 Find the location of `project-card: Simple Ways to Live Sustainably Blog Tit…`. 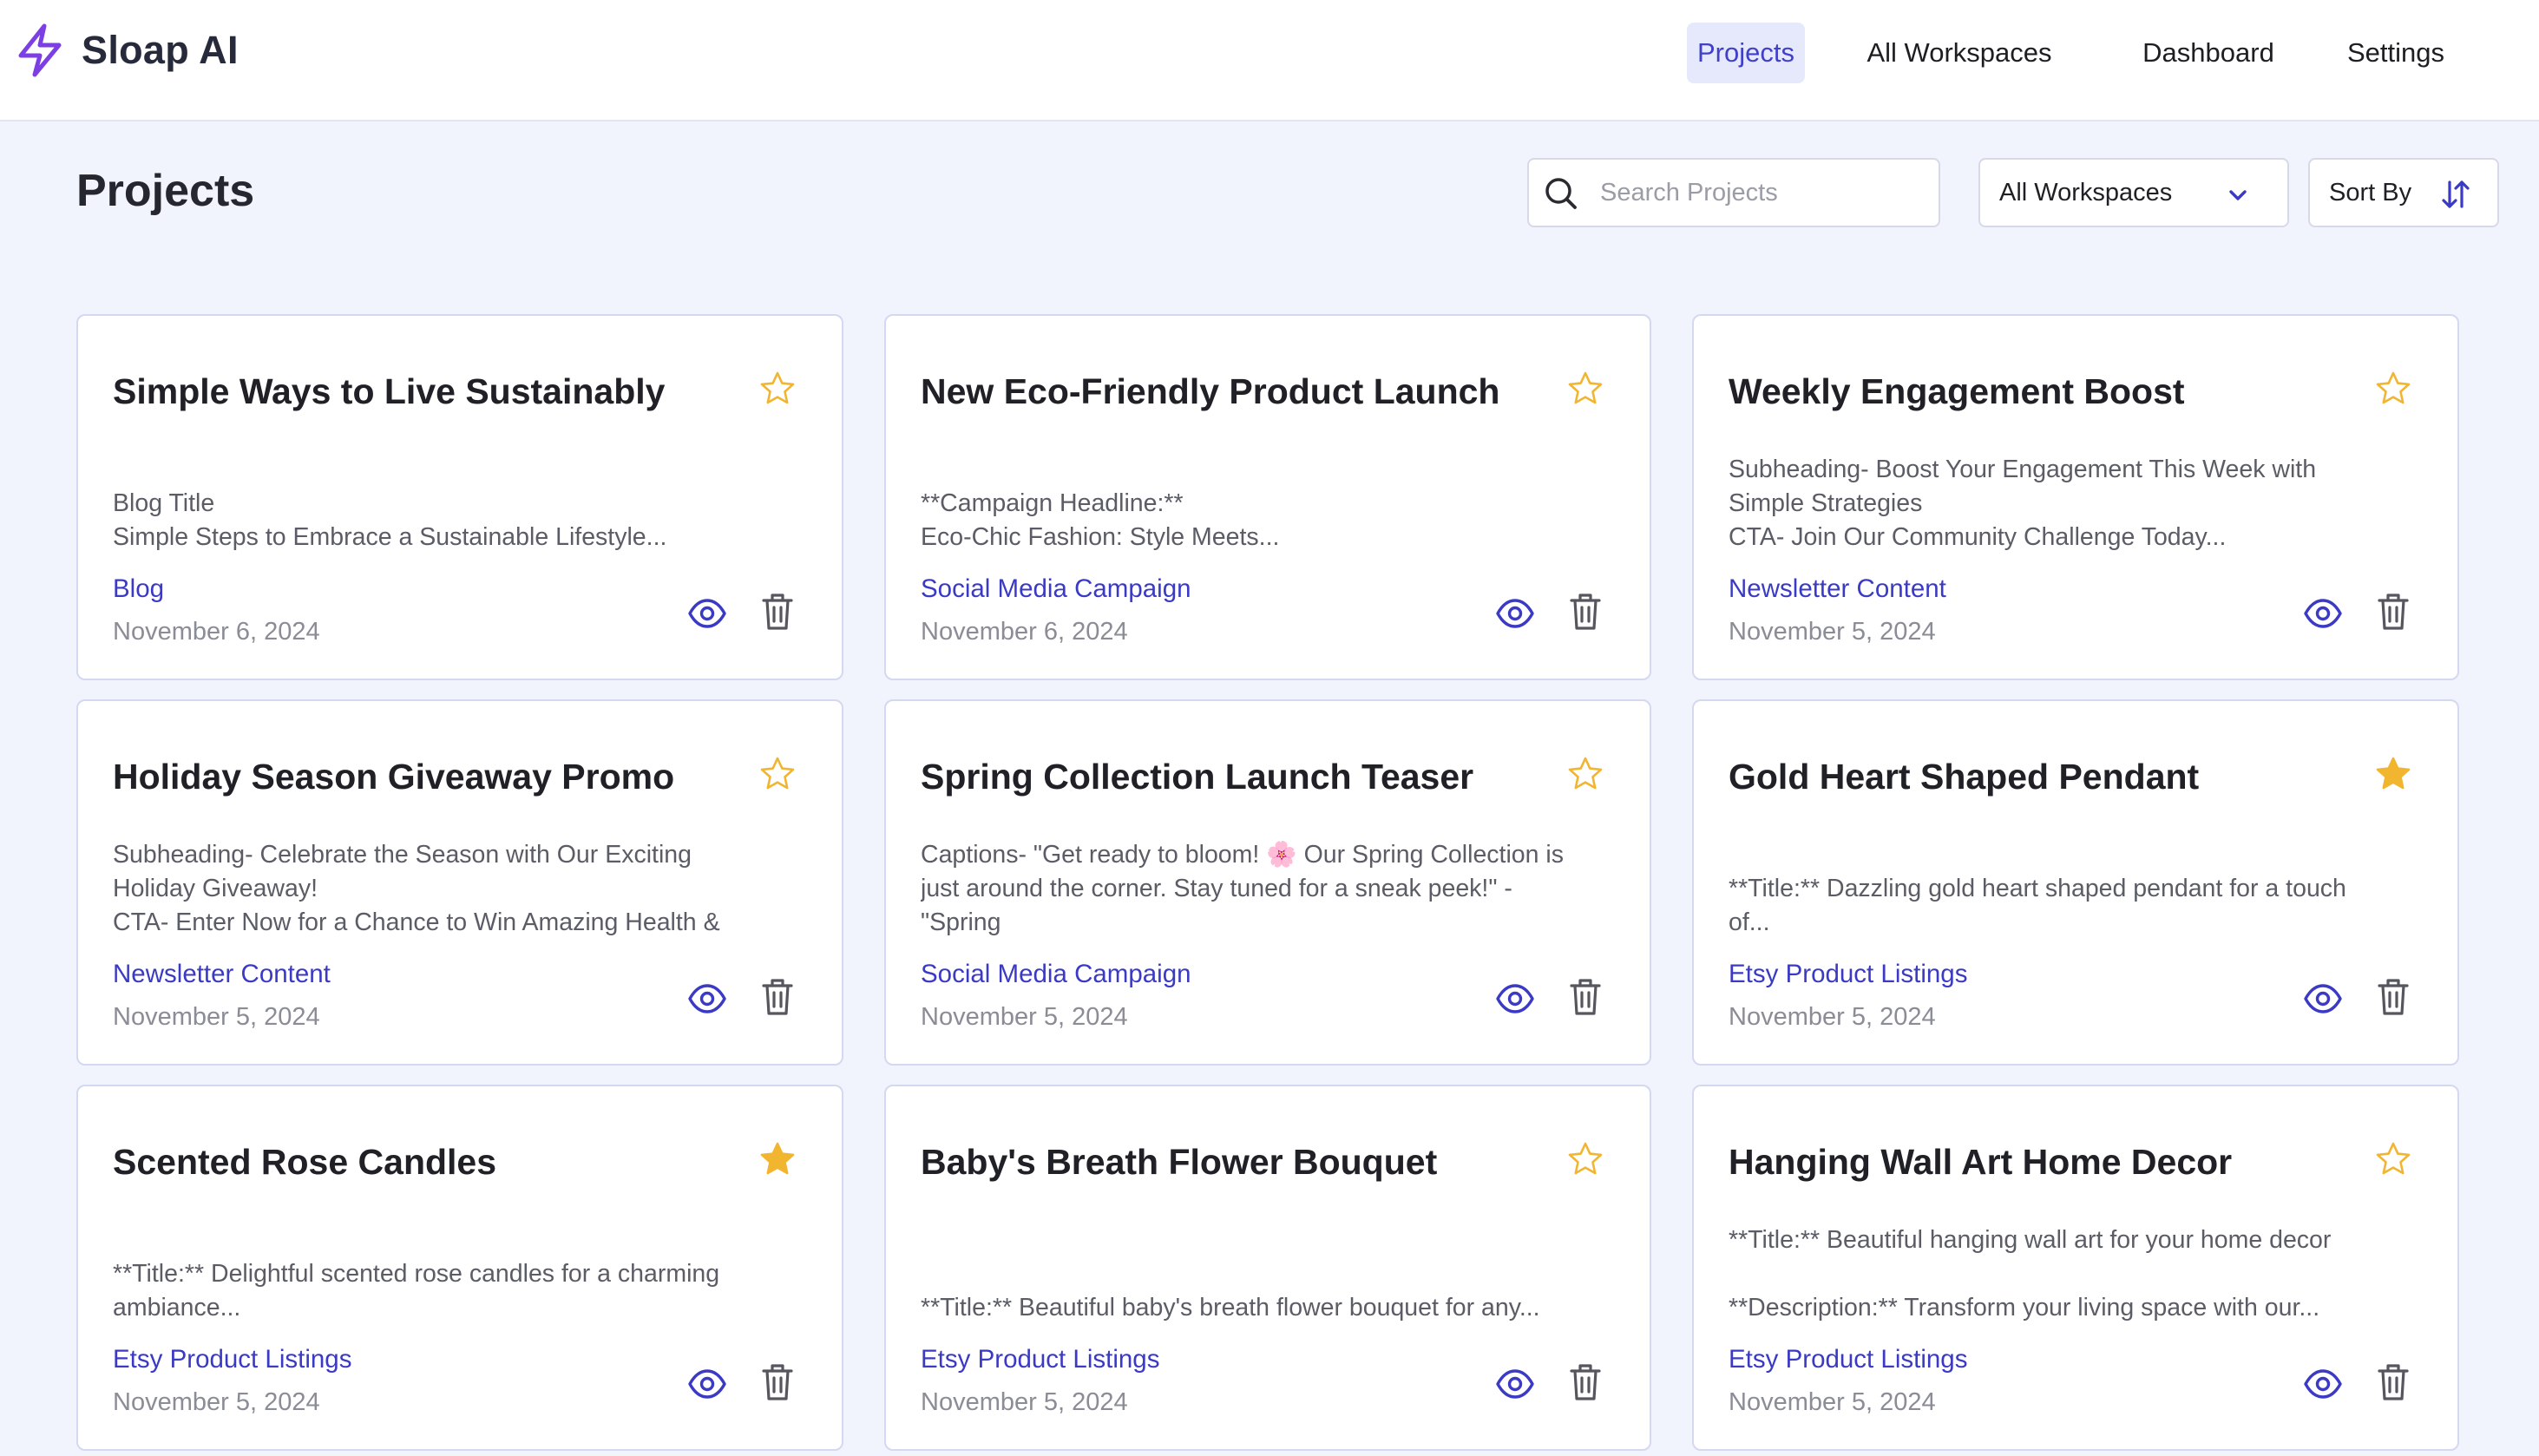

project-card: Simple Ways to Live Sustainably Blog Tit… is located at coordinates (459, 497).